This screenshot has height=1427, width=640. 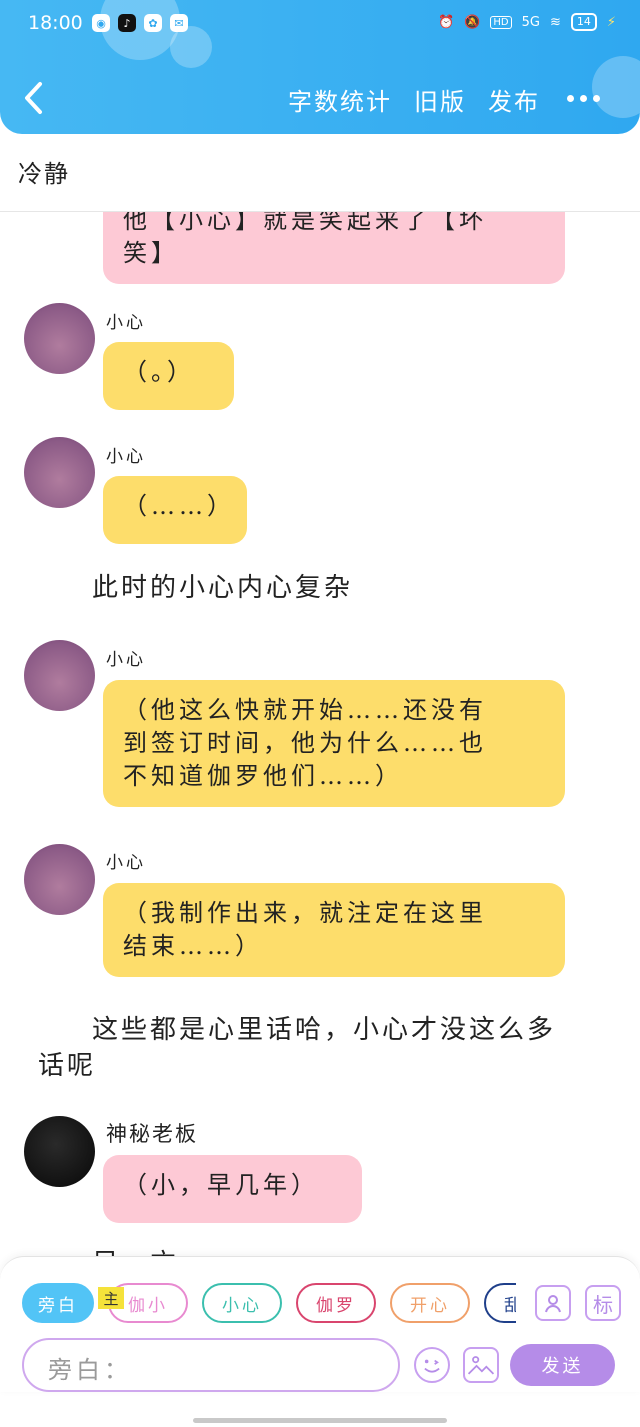 I want to click on role-chip: 乱, so click(x=500, y=1303).